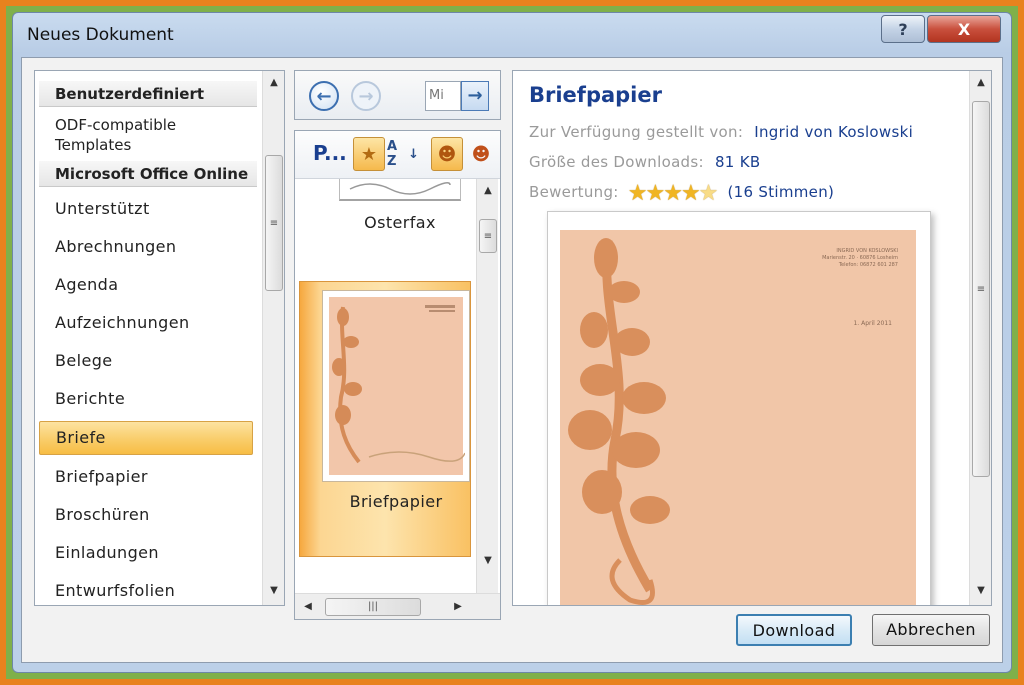 This screenshot has height=685, width=1024. What do you see at coordinates (146, 478) in the screenshot?
I see `category-item: Briefpapier` at bounding box center [146, 478].